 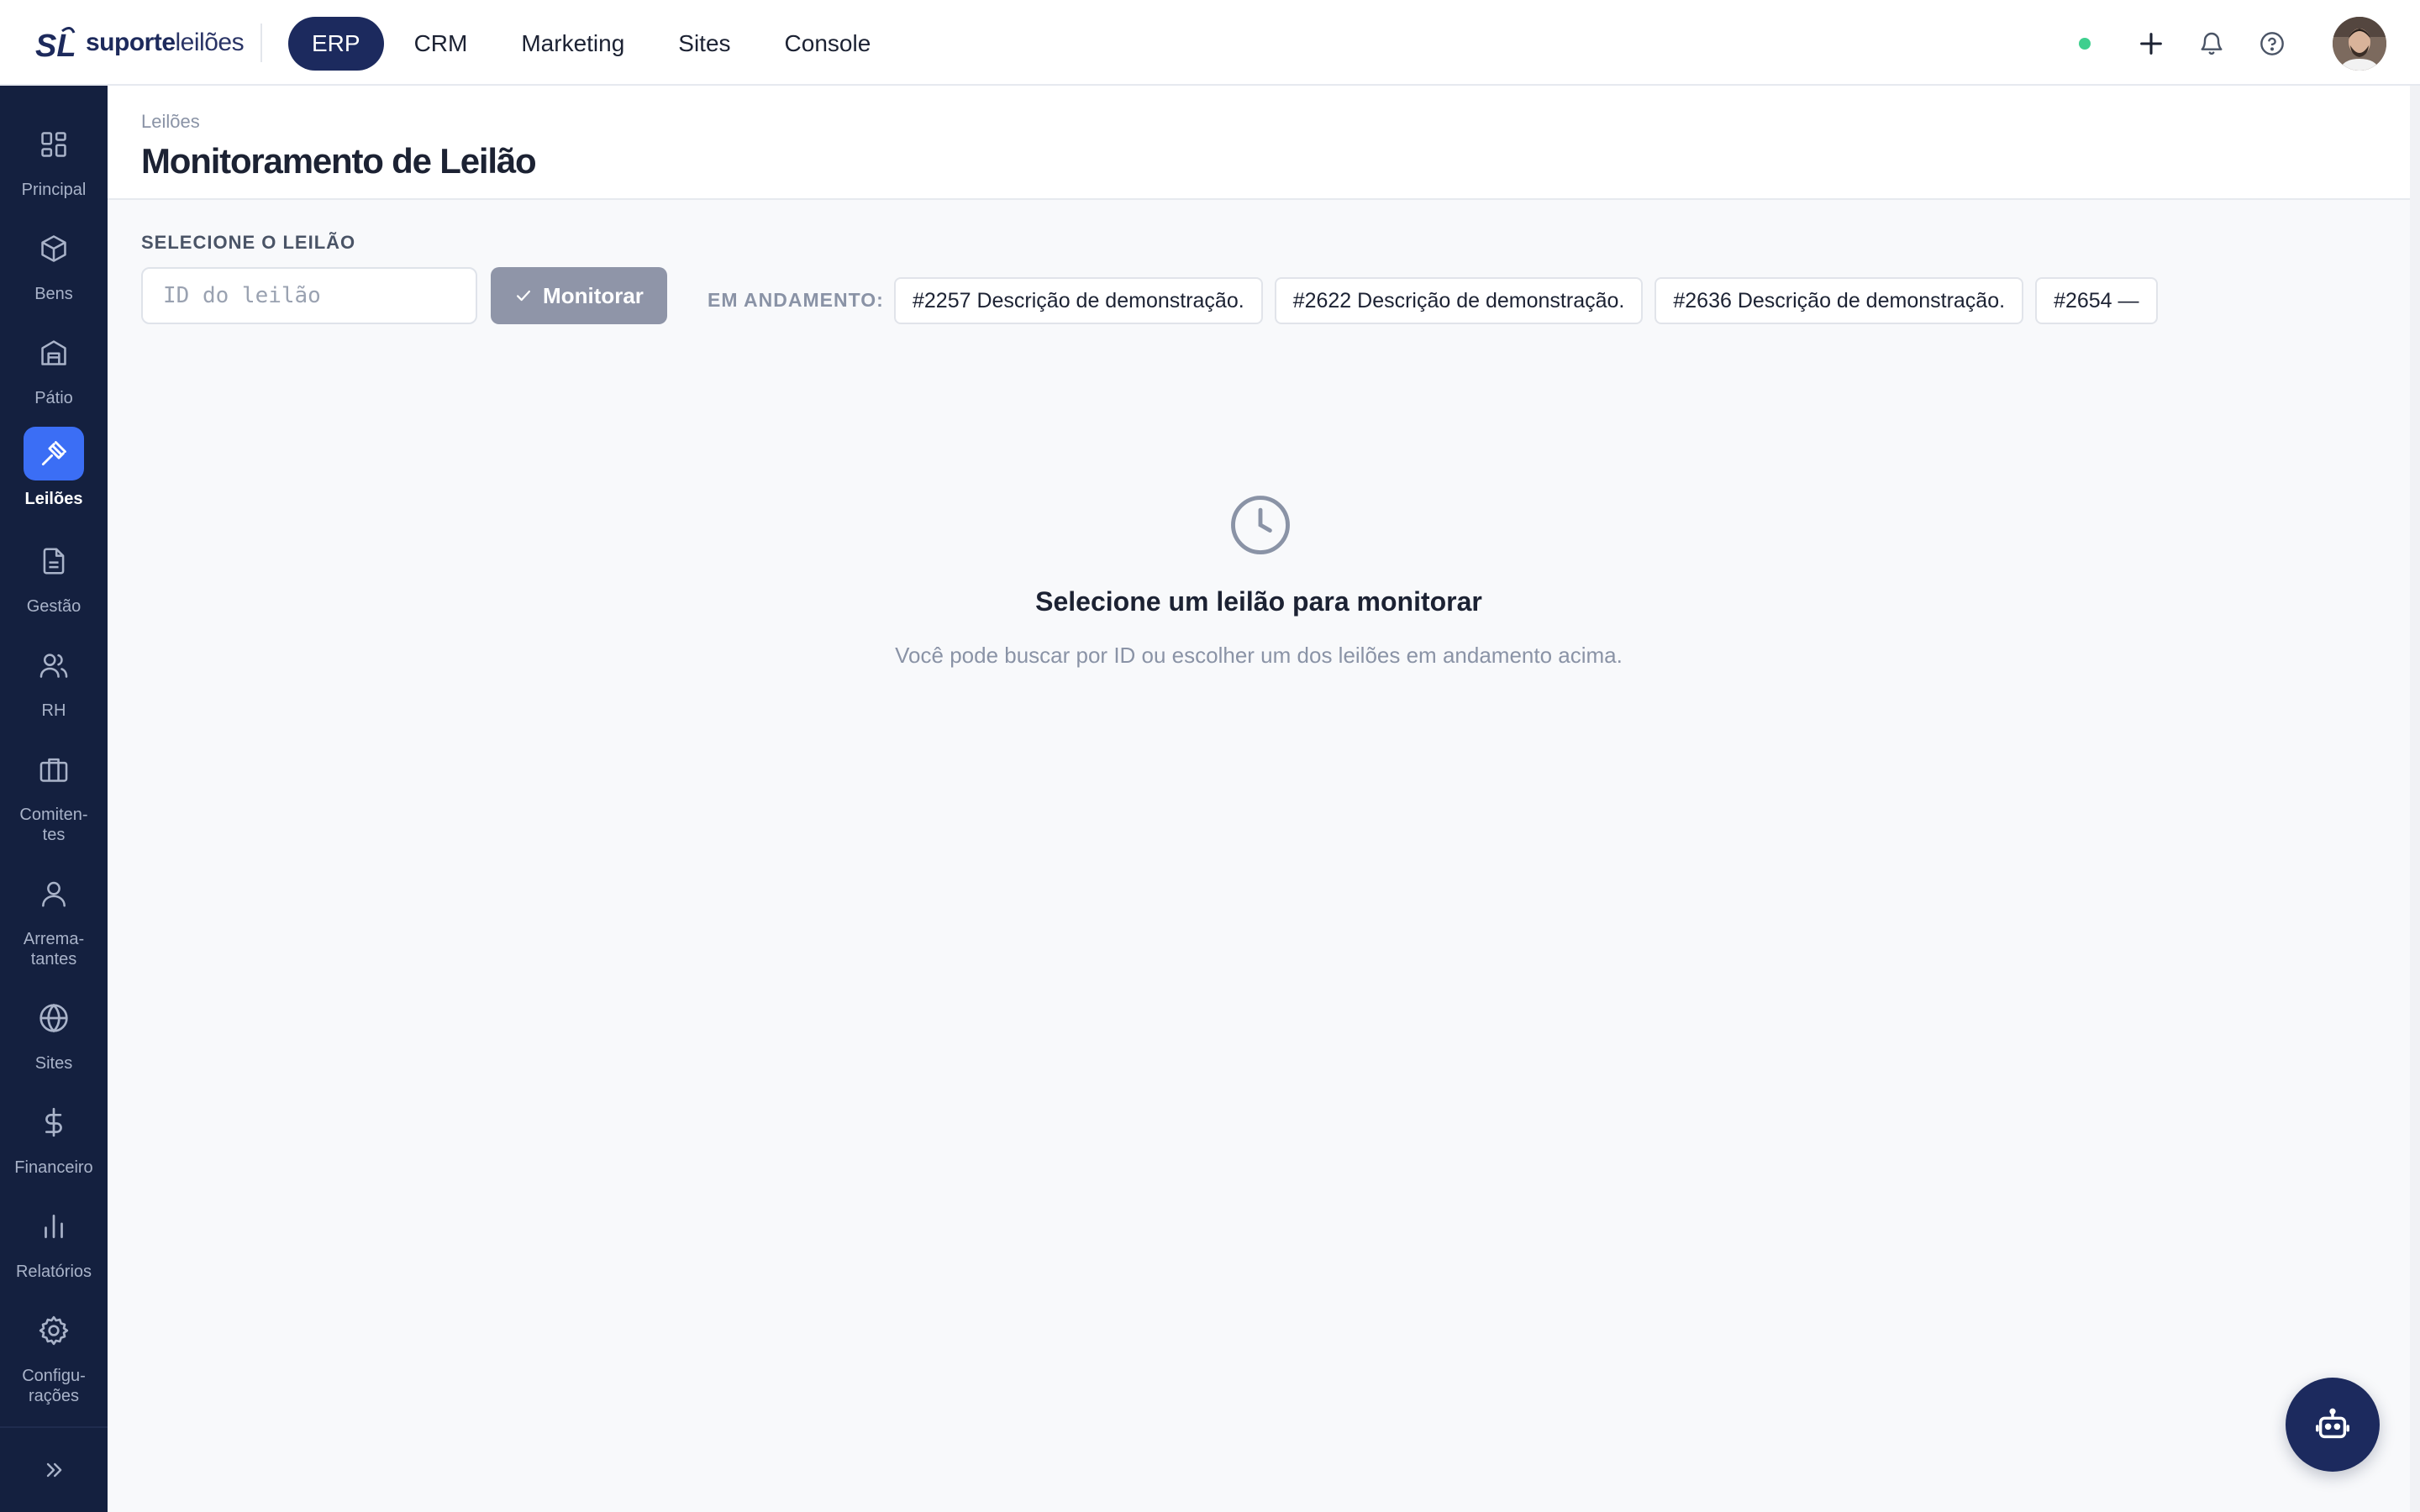 I want to click on running-auction-chip: #2636 Descrição de demonstração., so click(x=1840, y=300).